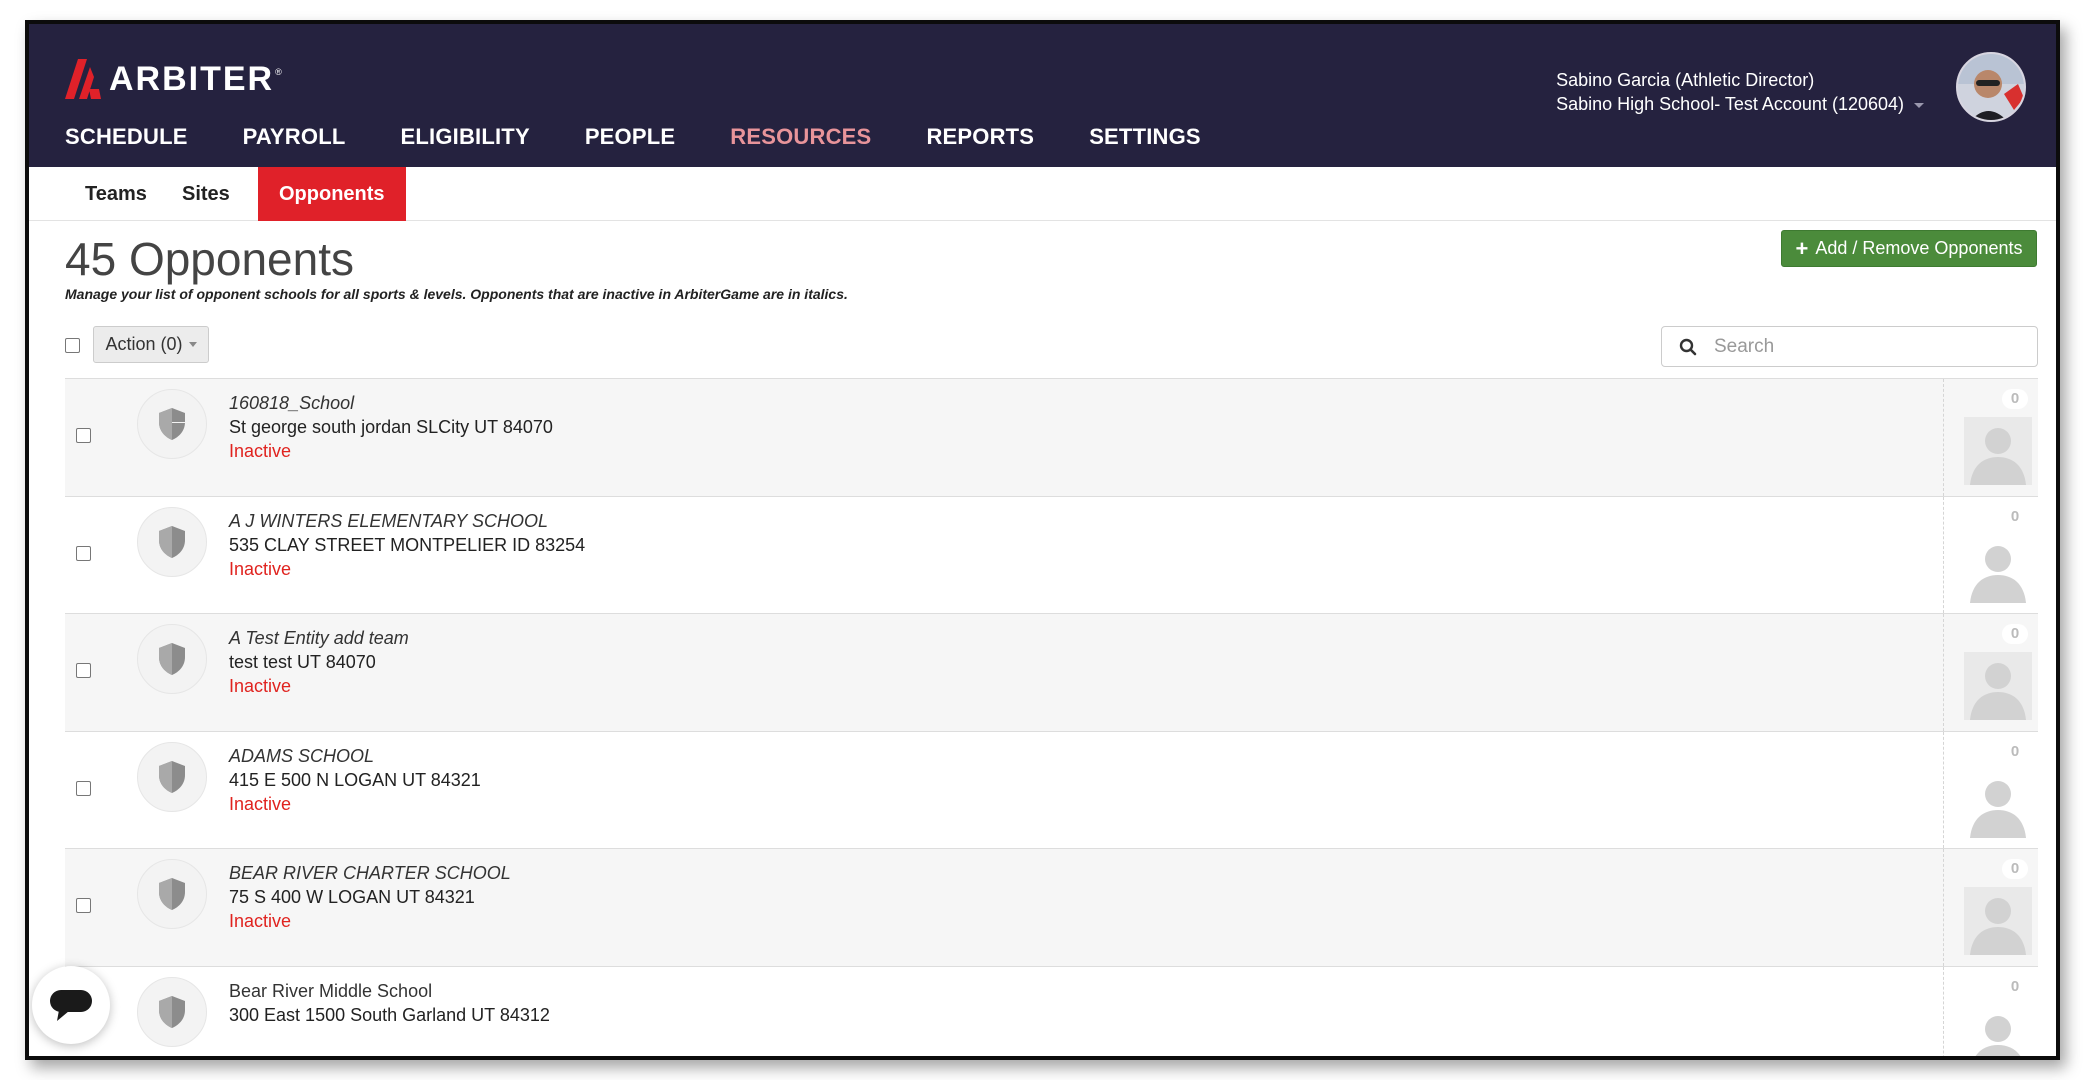 The height and width of the screenshot is (1080, 2087). I want to click on opponent-name: ADAMS SCHOOL, so click(301, 756).